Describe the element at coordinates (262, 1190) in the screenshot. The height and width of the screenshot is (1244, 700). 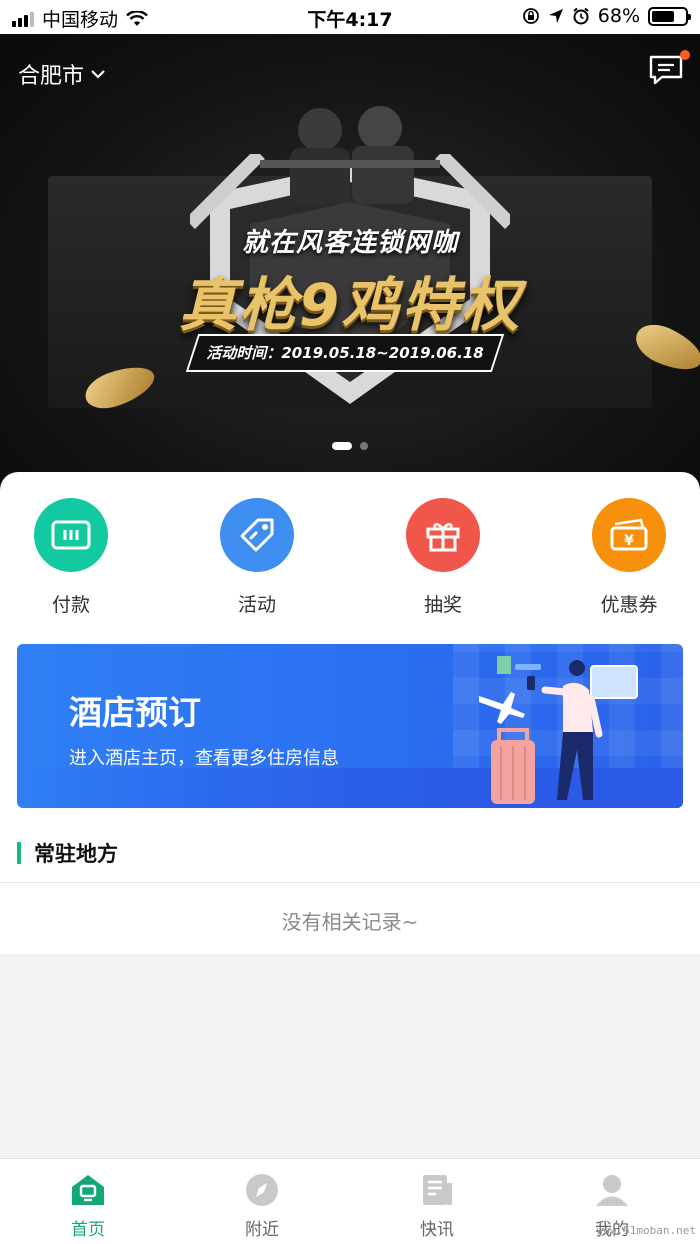
I see `compass-icon` at that location.